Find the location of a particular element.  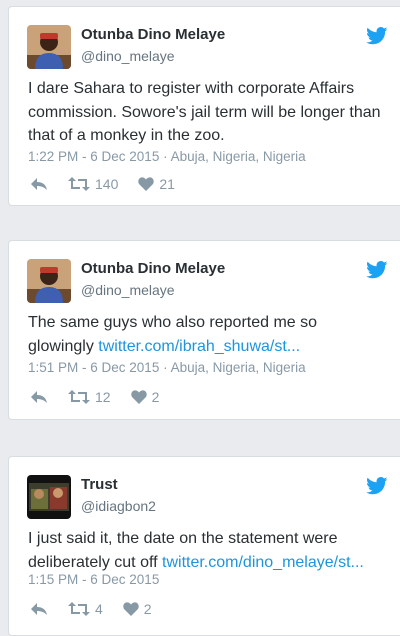

retweet-count: 140 is located at coordinates (107, 184).